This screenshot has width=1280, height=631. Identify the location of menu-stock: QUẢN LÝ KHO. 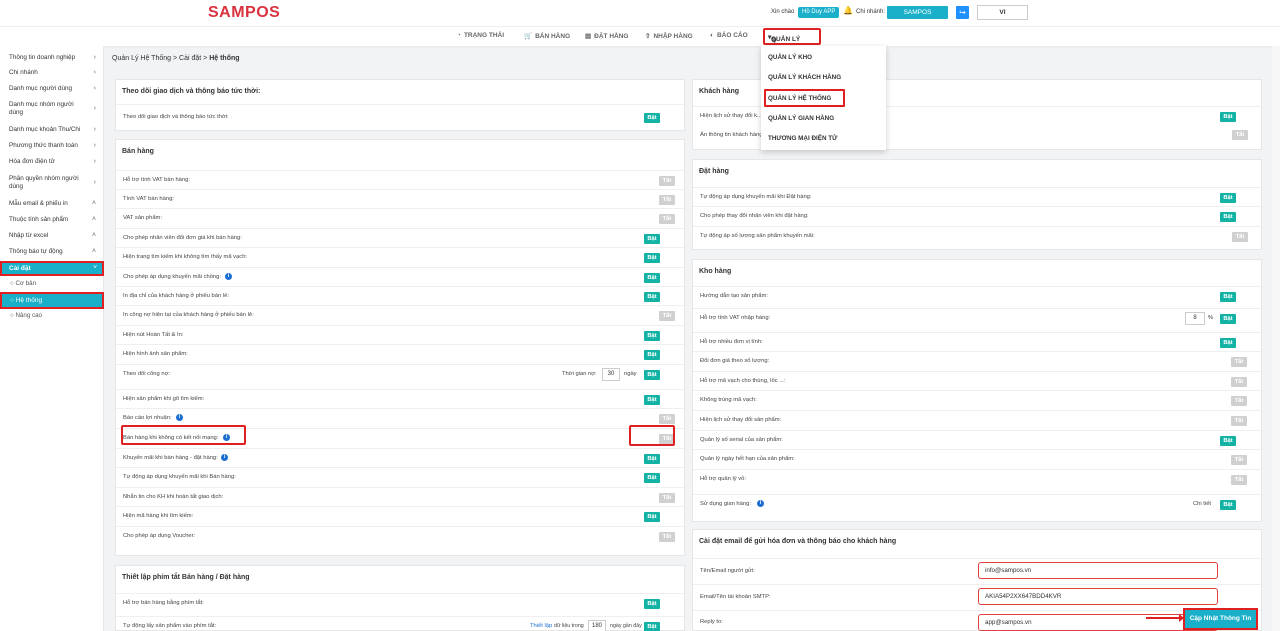
(790, 57).